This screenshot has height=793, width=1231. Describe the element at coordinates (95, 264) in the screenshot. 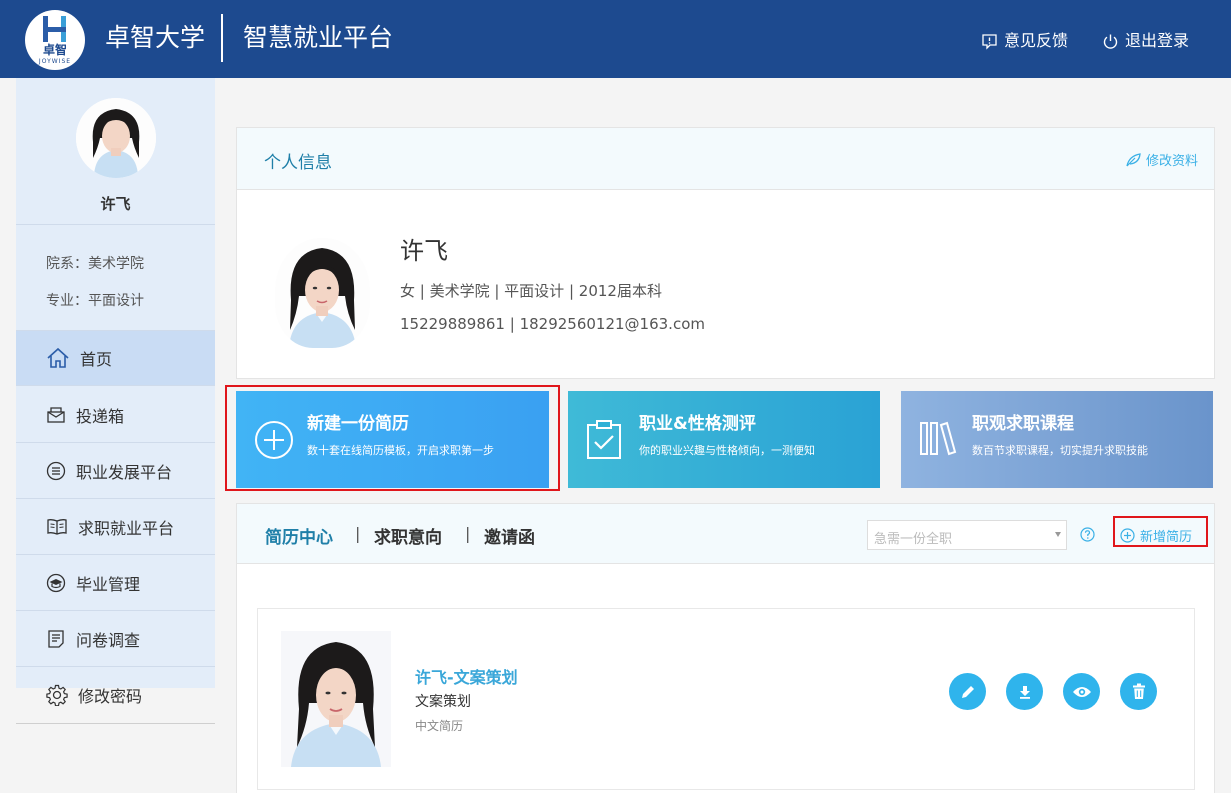

I see `sidebar-department: 院系：美术学院` at that location.